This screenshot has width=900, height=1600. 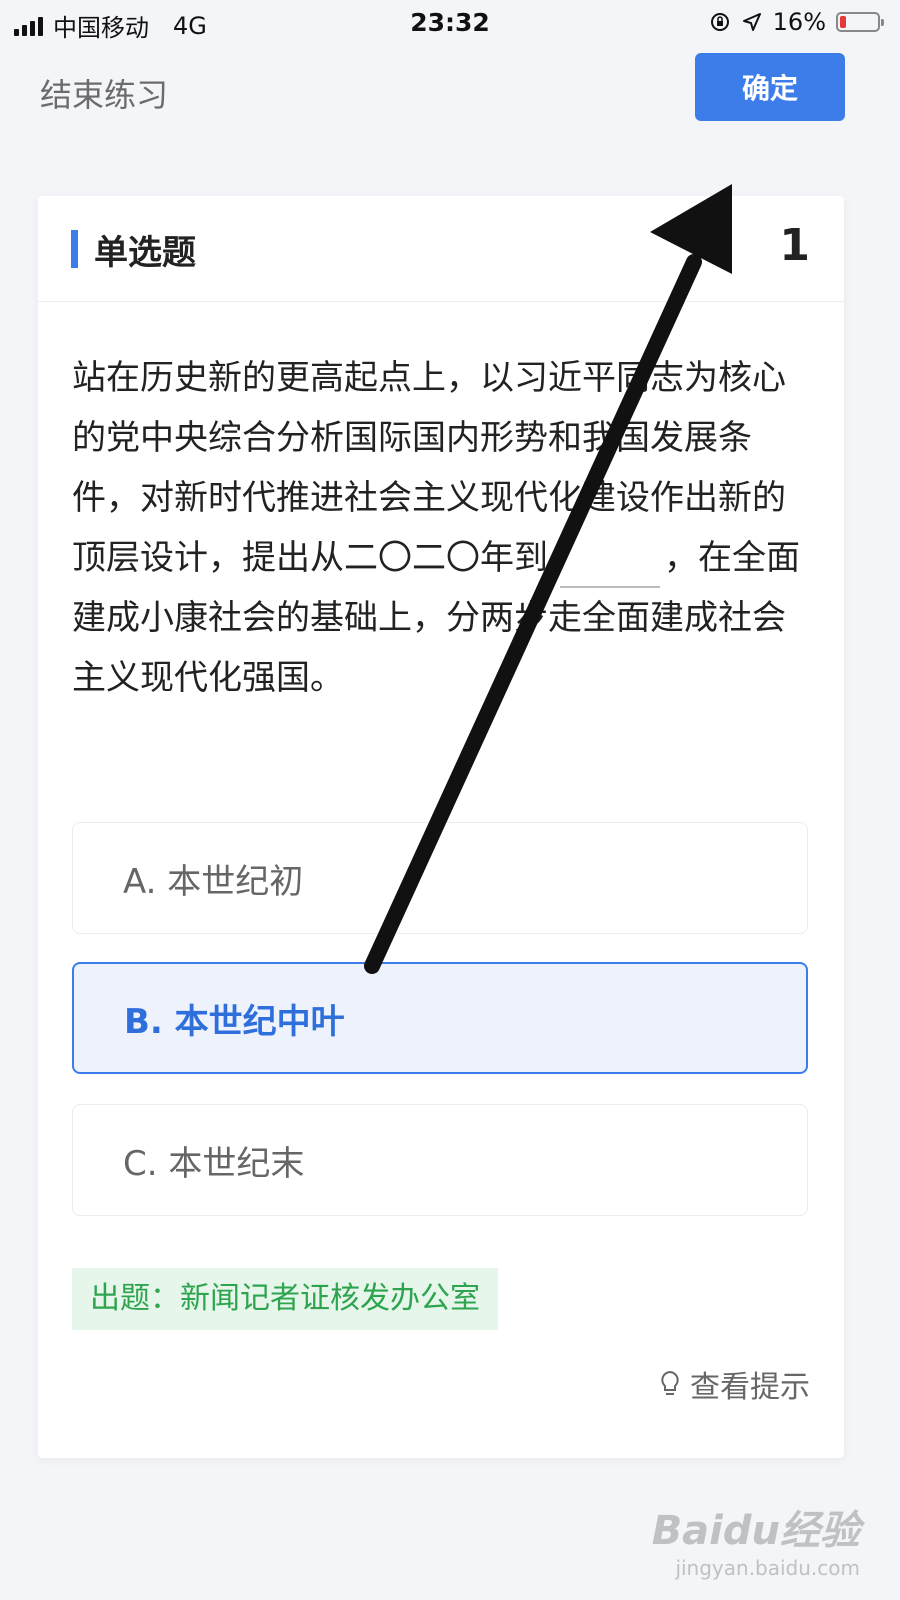 I want to click on question-type-label: 单选题, so click(x=145, y=253).